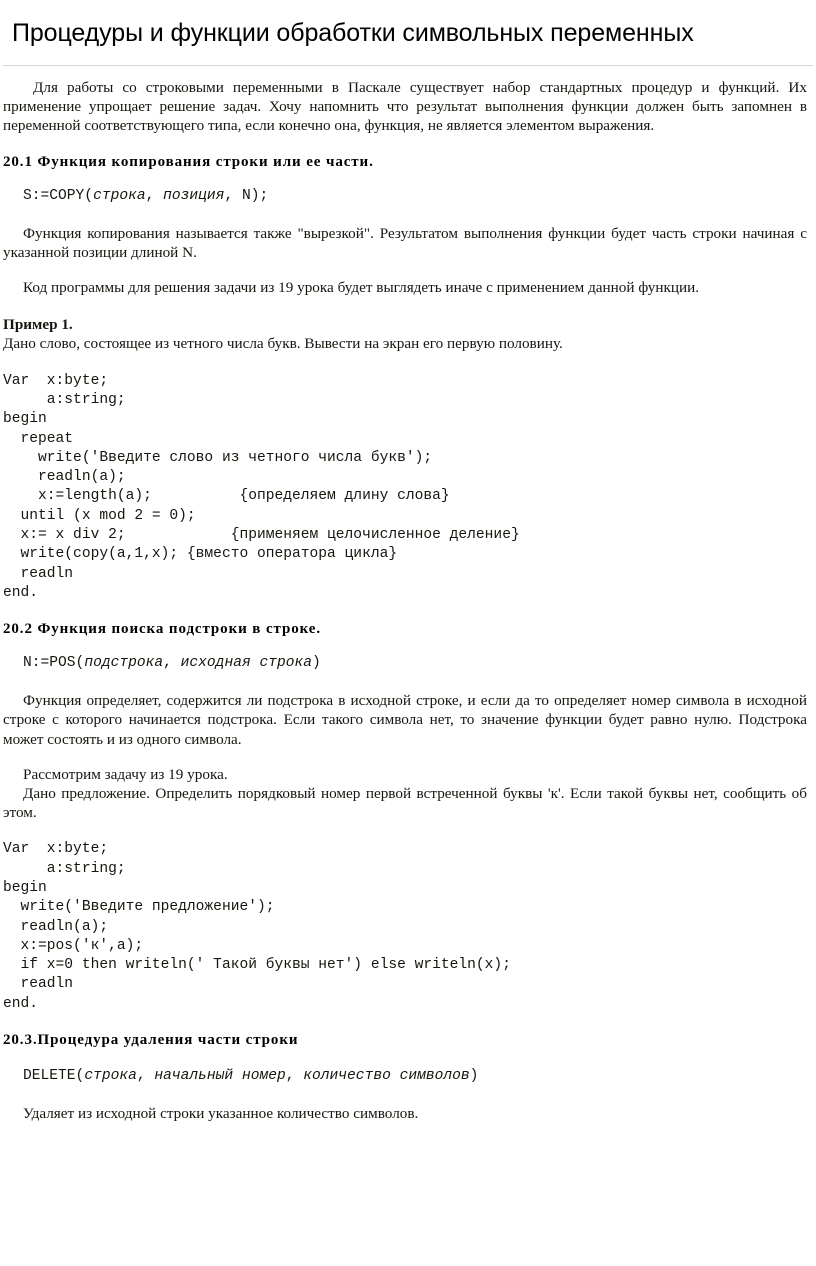 Image resolution: width=816 pixels, height=1266 pixels. I want to click on delete-signature-prefix: DELETE(, so click(54, 1076).